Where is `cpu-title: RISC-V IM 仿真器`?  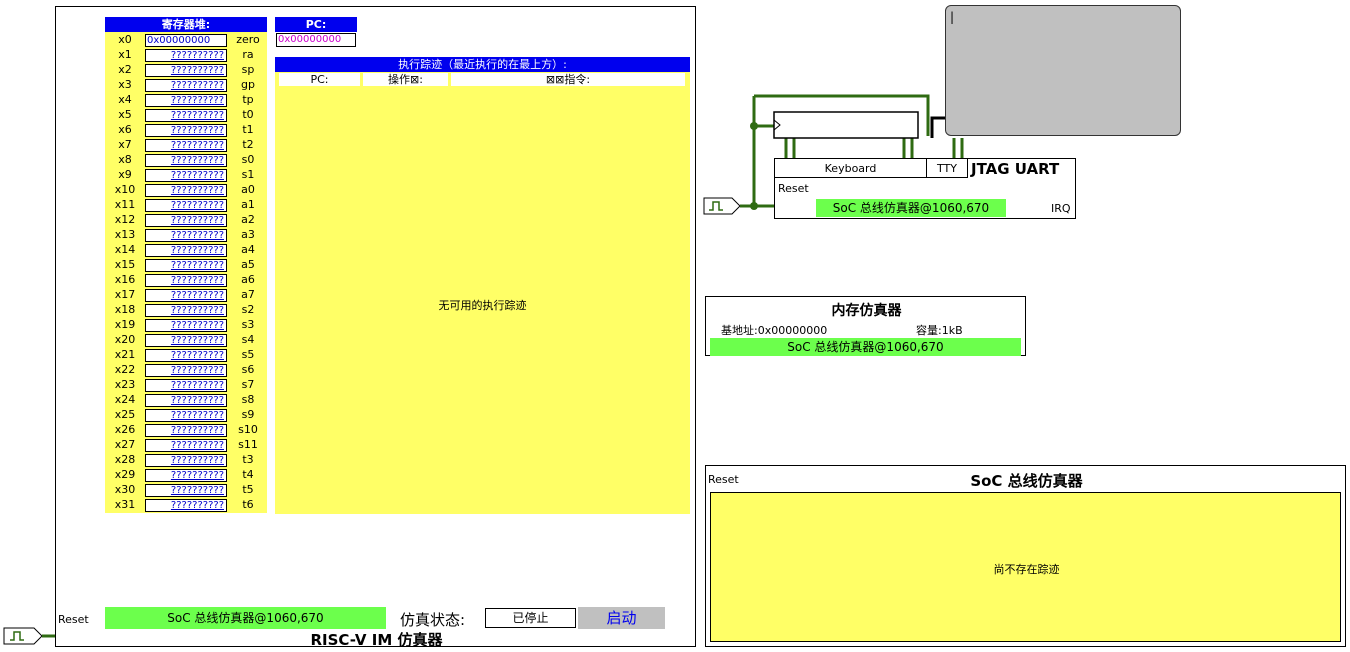
cpu-title: RISC-V IM 仿真器 is located at coordinates (376, 640).